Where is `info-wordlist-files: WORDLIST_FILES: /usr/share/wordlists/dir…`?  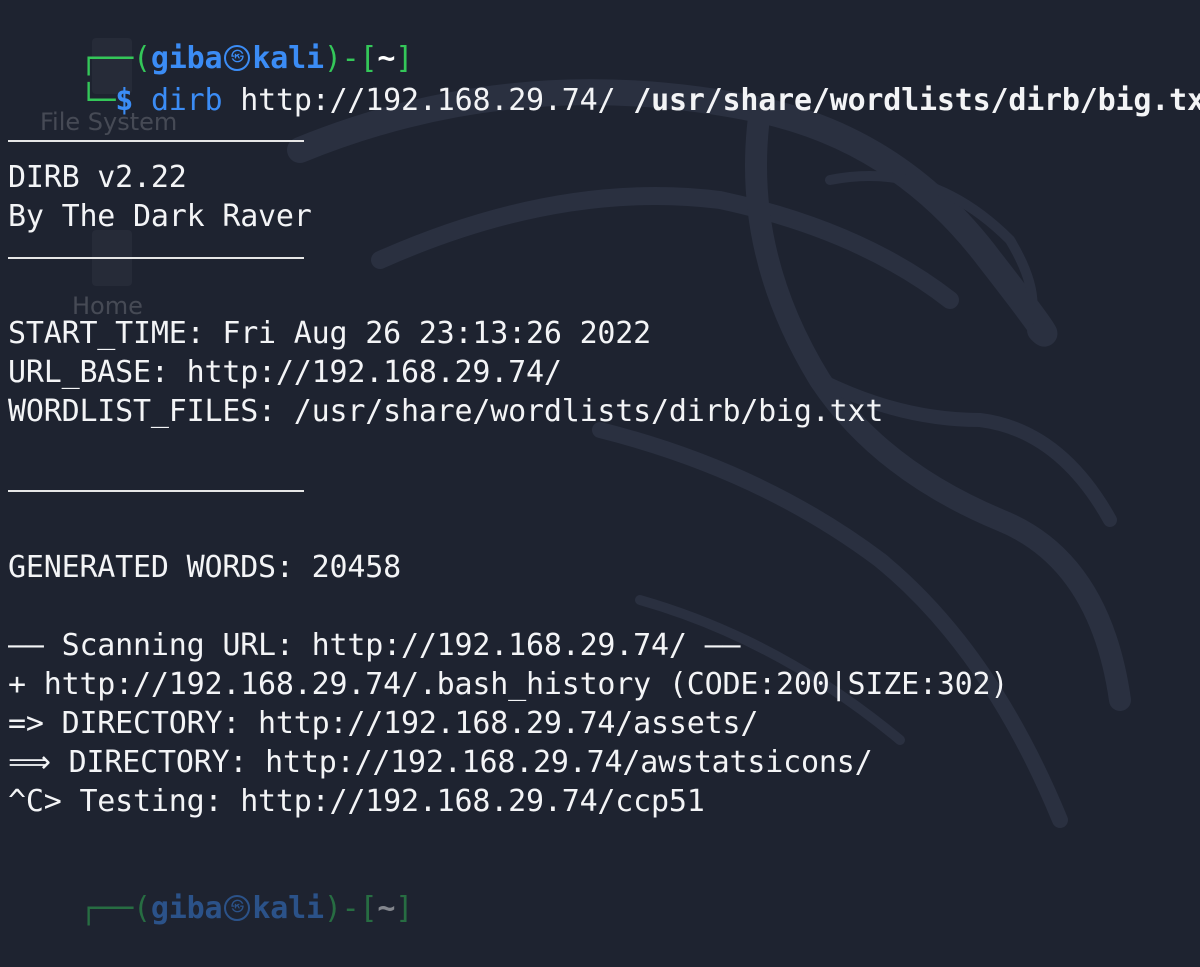
info-wordlist-files: WORDLIST_FILES: /usr/share/wordlists/dir… is located at coordinates (446, 411).